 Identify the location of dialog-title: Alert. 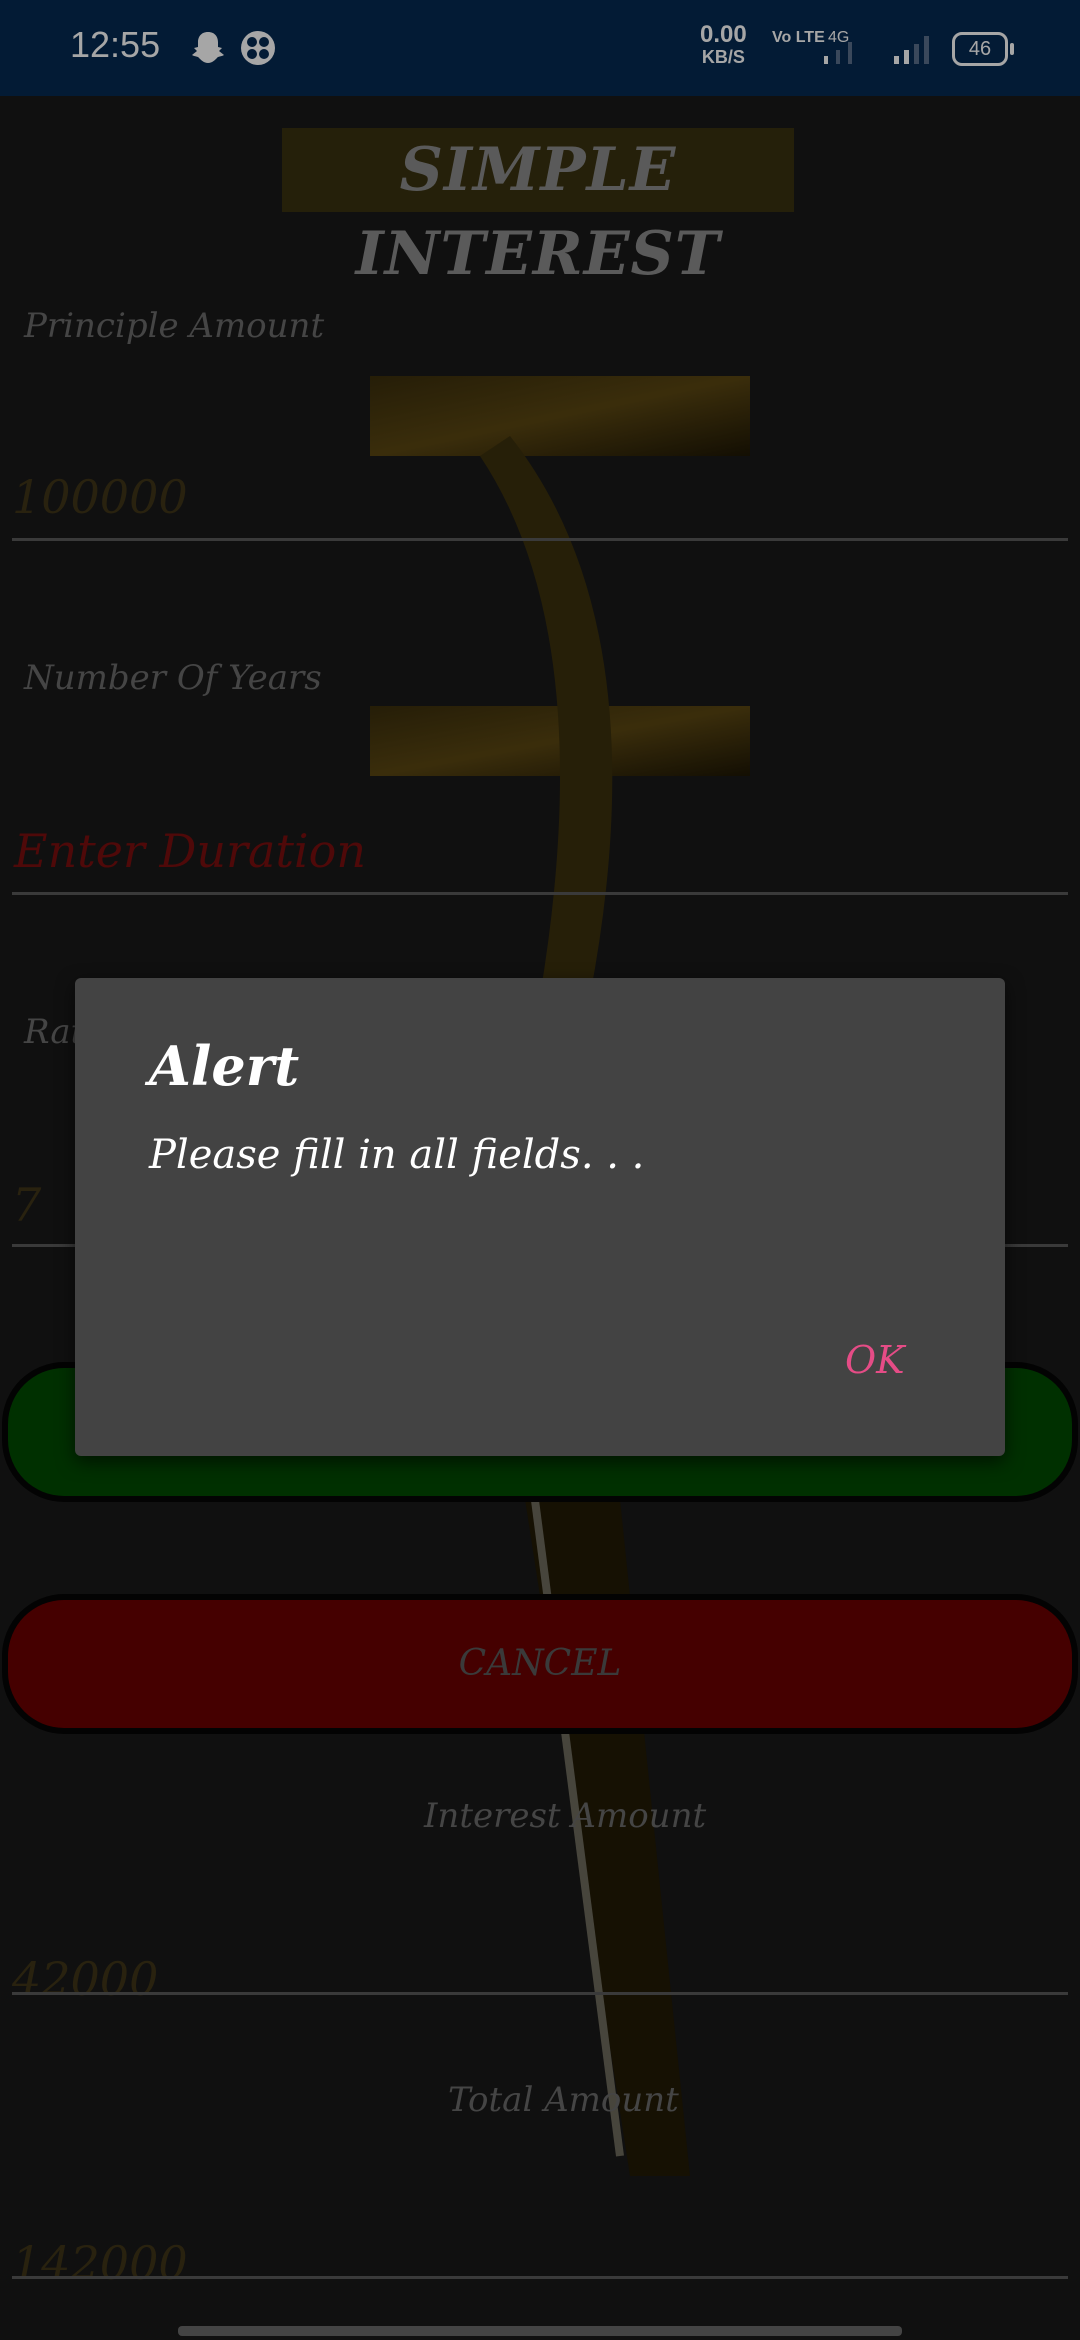
(224, 1066).